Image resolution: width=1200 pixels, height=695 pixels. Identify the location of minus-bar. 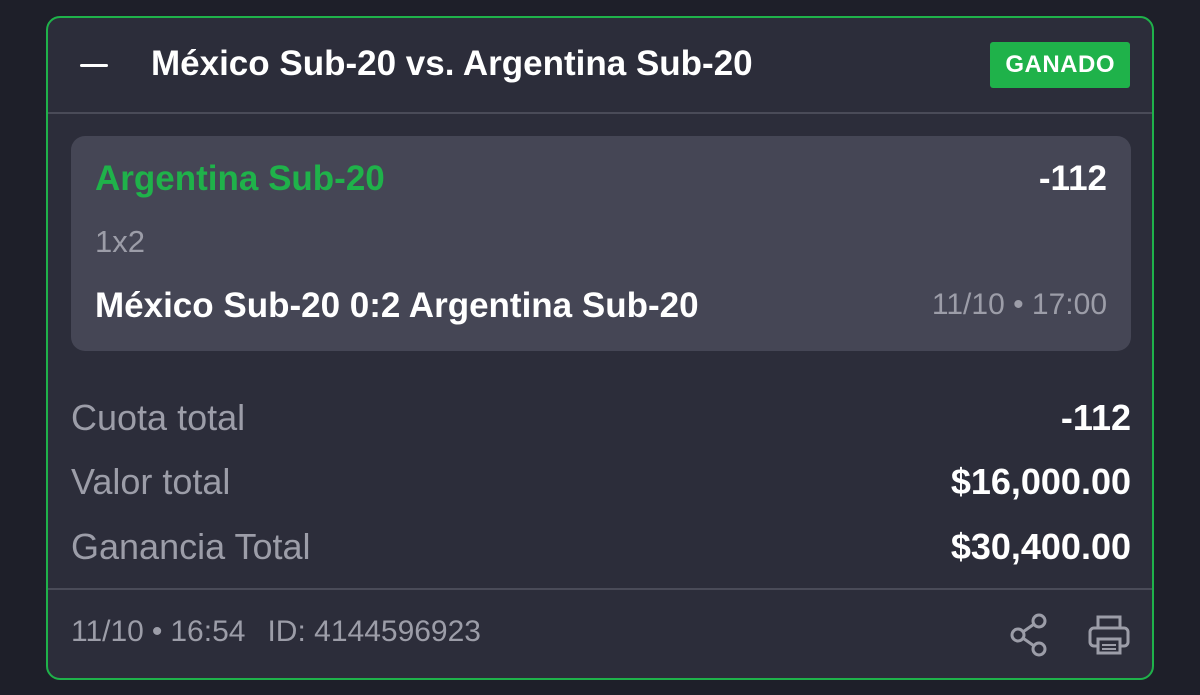
(94, 65).